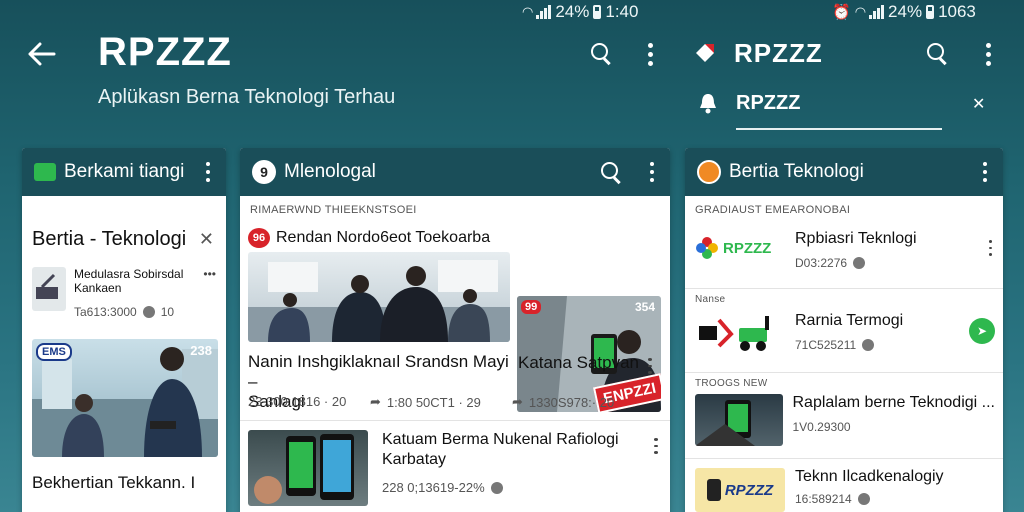 The image size is (1024, 512). Describe the element at coordinates (433, 402) in the screenshot. I see `share-count: 1:80 50CT1 · 29` at that location.